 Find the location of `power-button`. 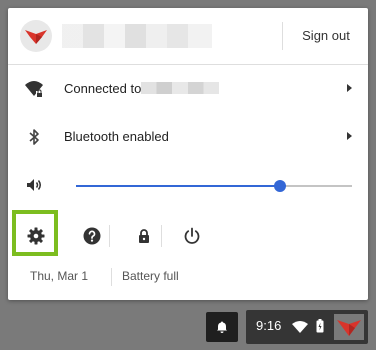

power-button is located at coordinates (192, 236).